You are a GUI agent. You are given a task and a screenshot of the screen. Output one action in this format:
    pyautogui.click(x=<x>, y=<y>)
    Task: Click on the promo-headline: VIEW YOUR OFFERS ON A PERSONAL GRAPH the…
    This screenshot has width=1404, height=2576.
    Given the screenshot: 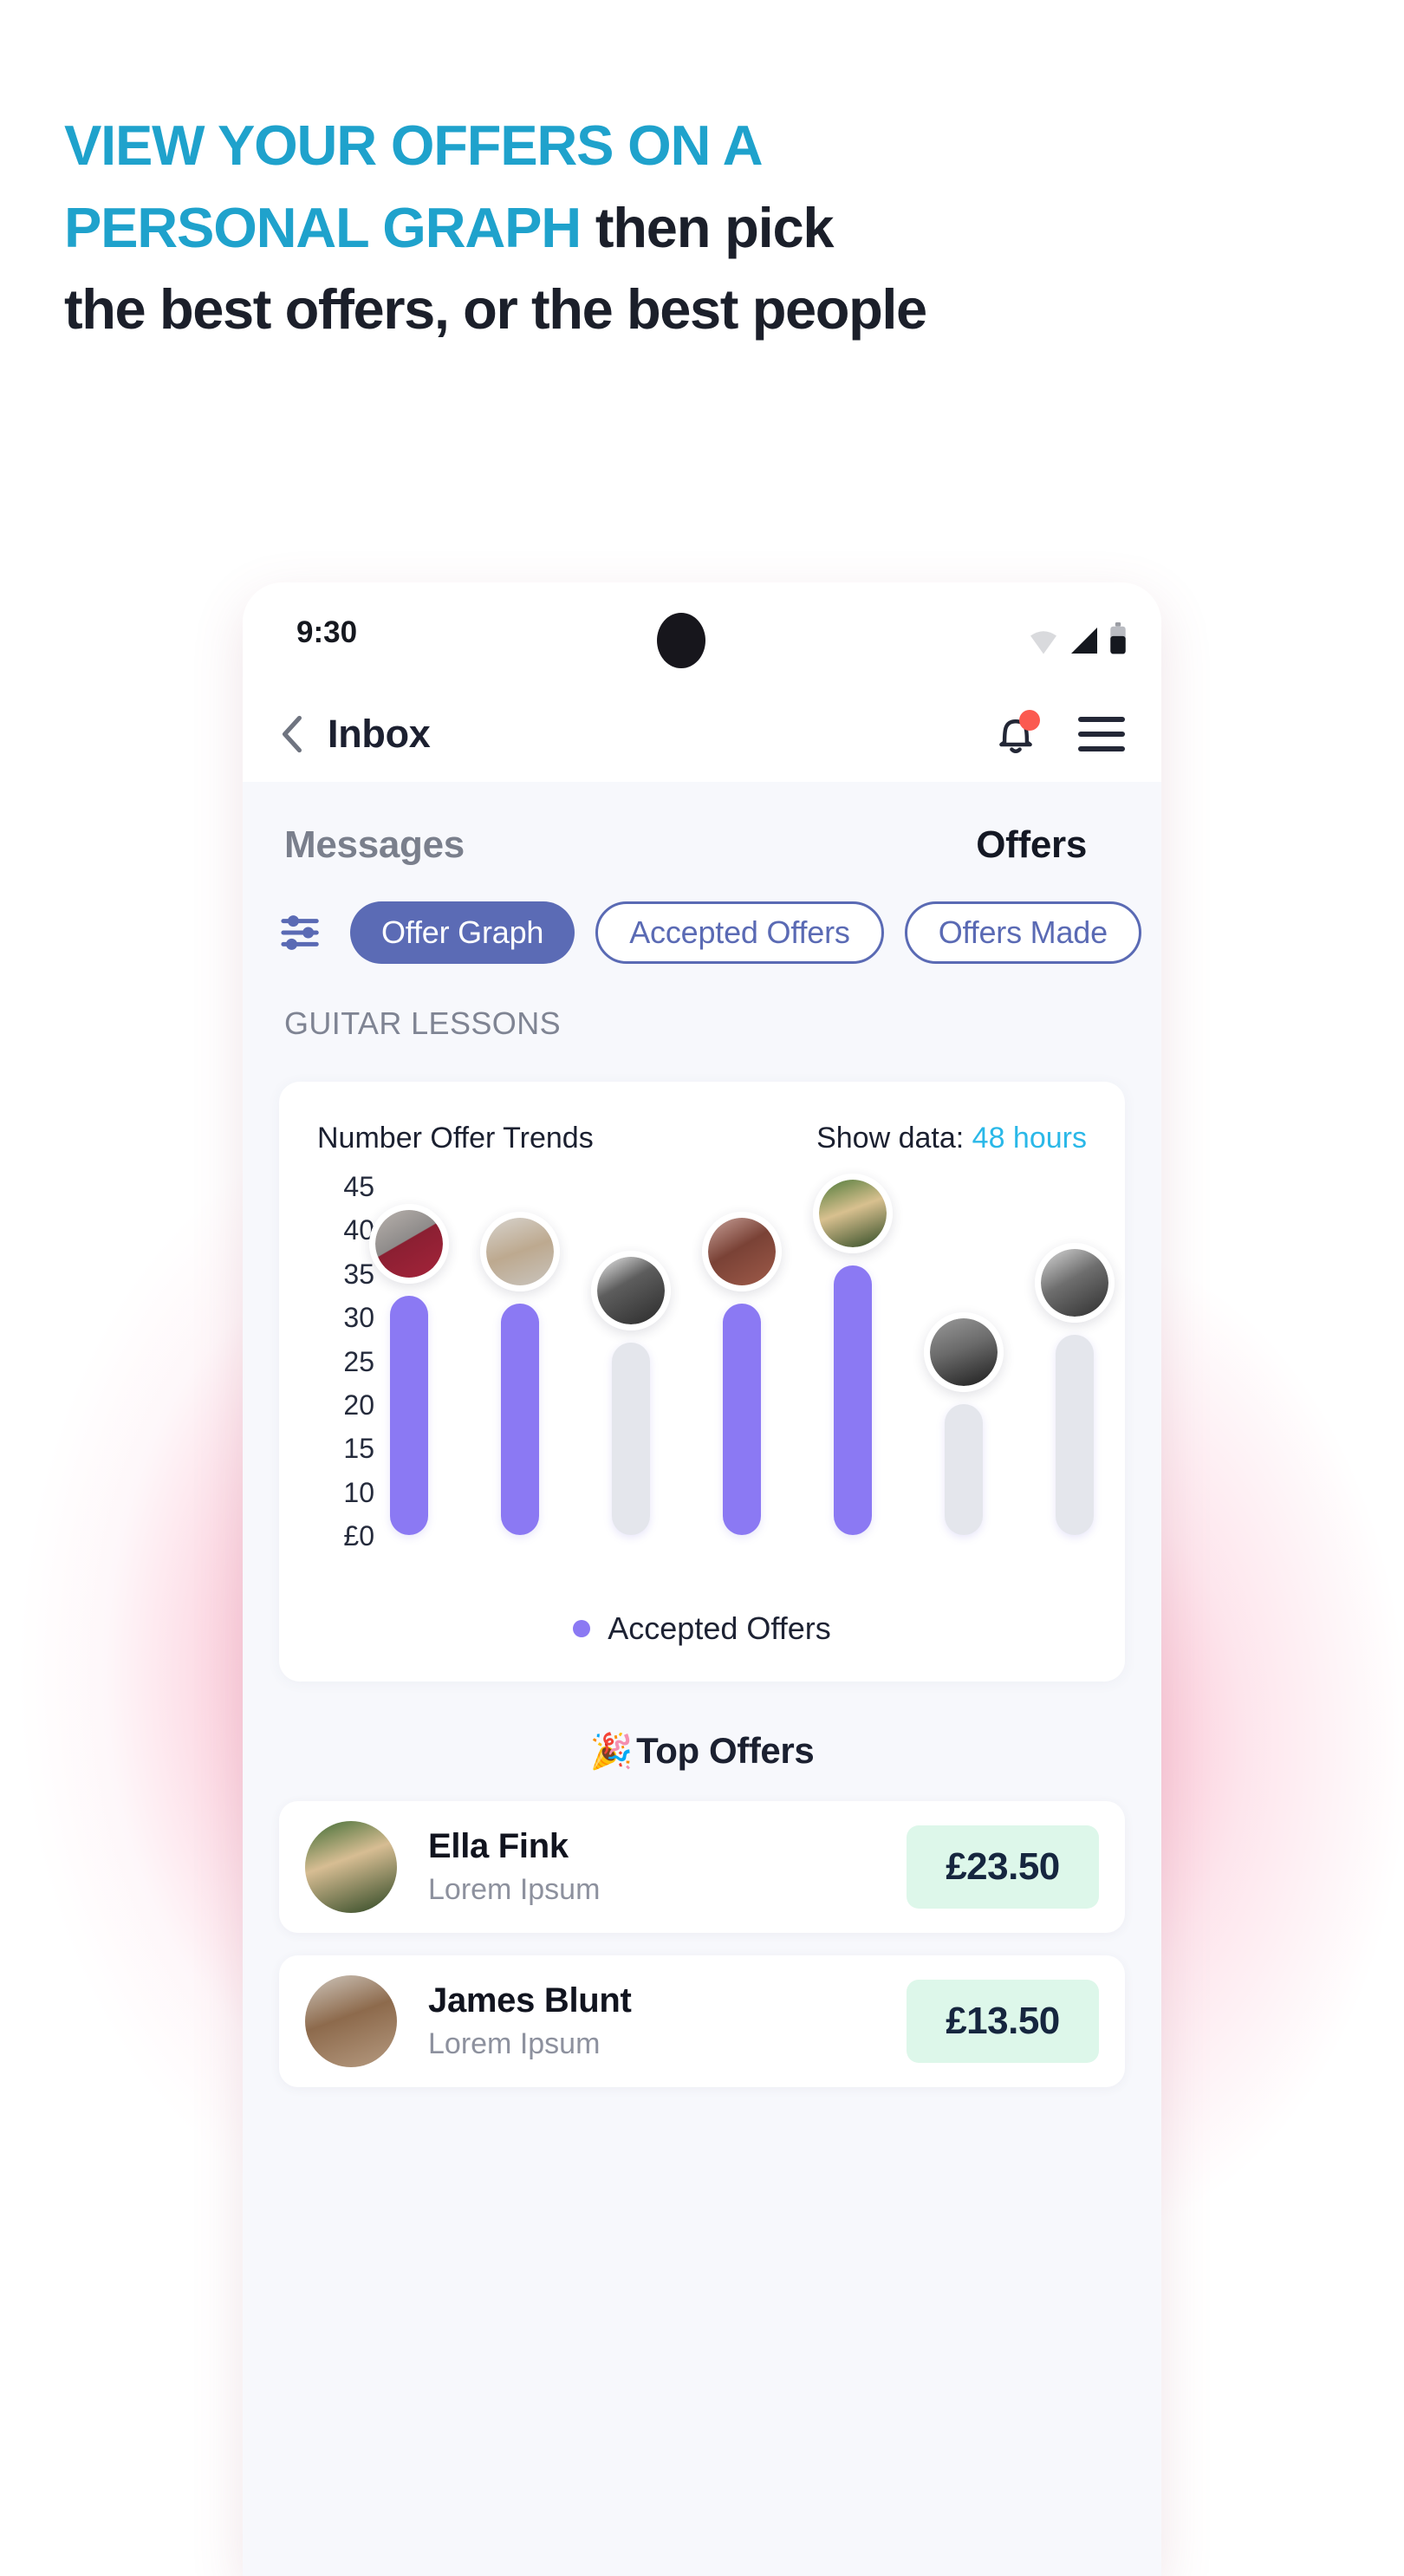 What is the action you would take?
    pyautogui.click(x=679, y=227)
    